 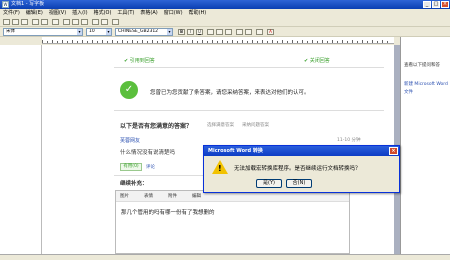 What do you see at coordinates (66, 22) in the screenshot?
I see `cut-icon` at bounding box center [66, 22].